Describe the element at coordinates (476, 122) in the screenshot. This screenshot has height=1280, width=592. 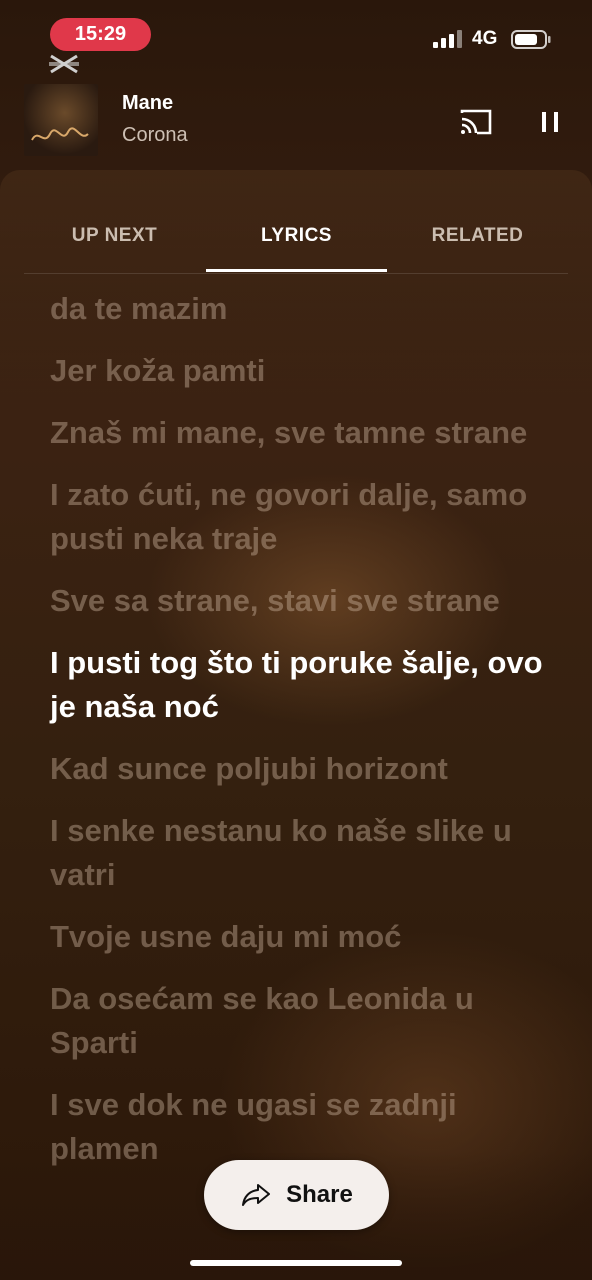
I see `cast-icon` at that location.